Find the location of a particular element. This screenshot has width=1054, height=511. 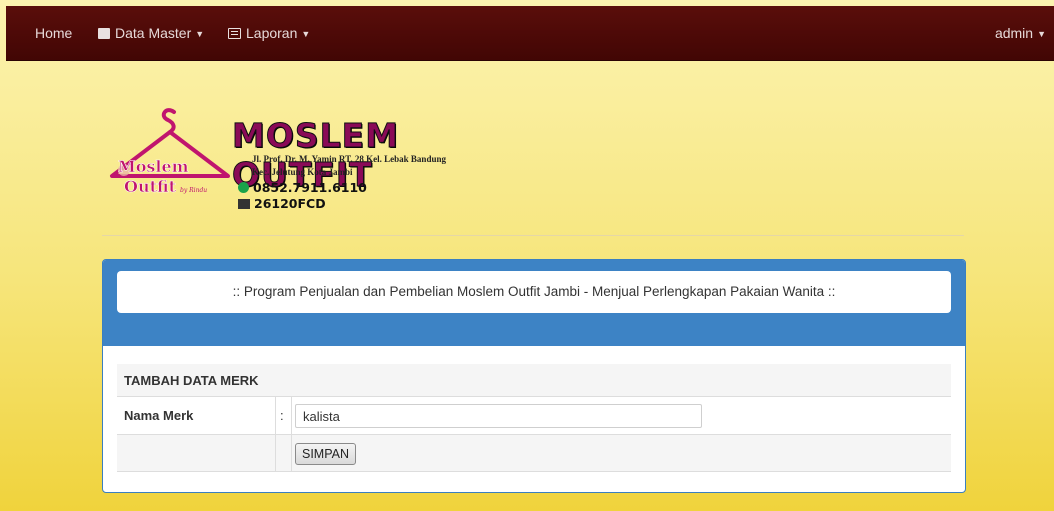

svg-text: by Rindu is located at coordinates (193, 190).